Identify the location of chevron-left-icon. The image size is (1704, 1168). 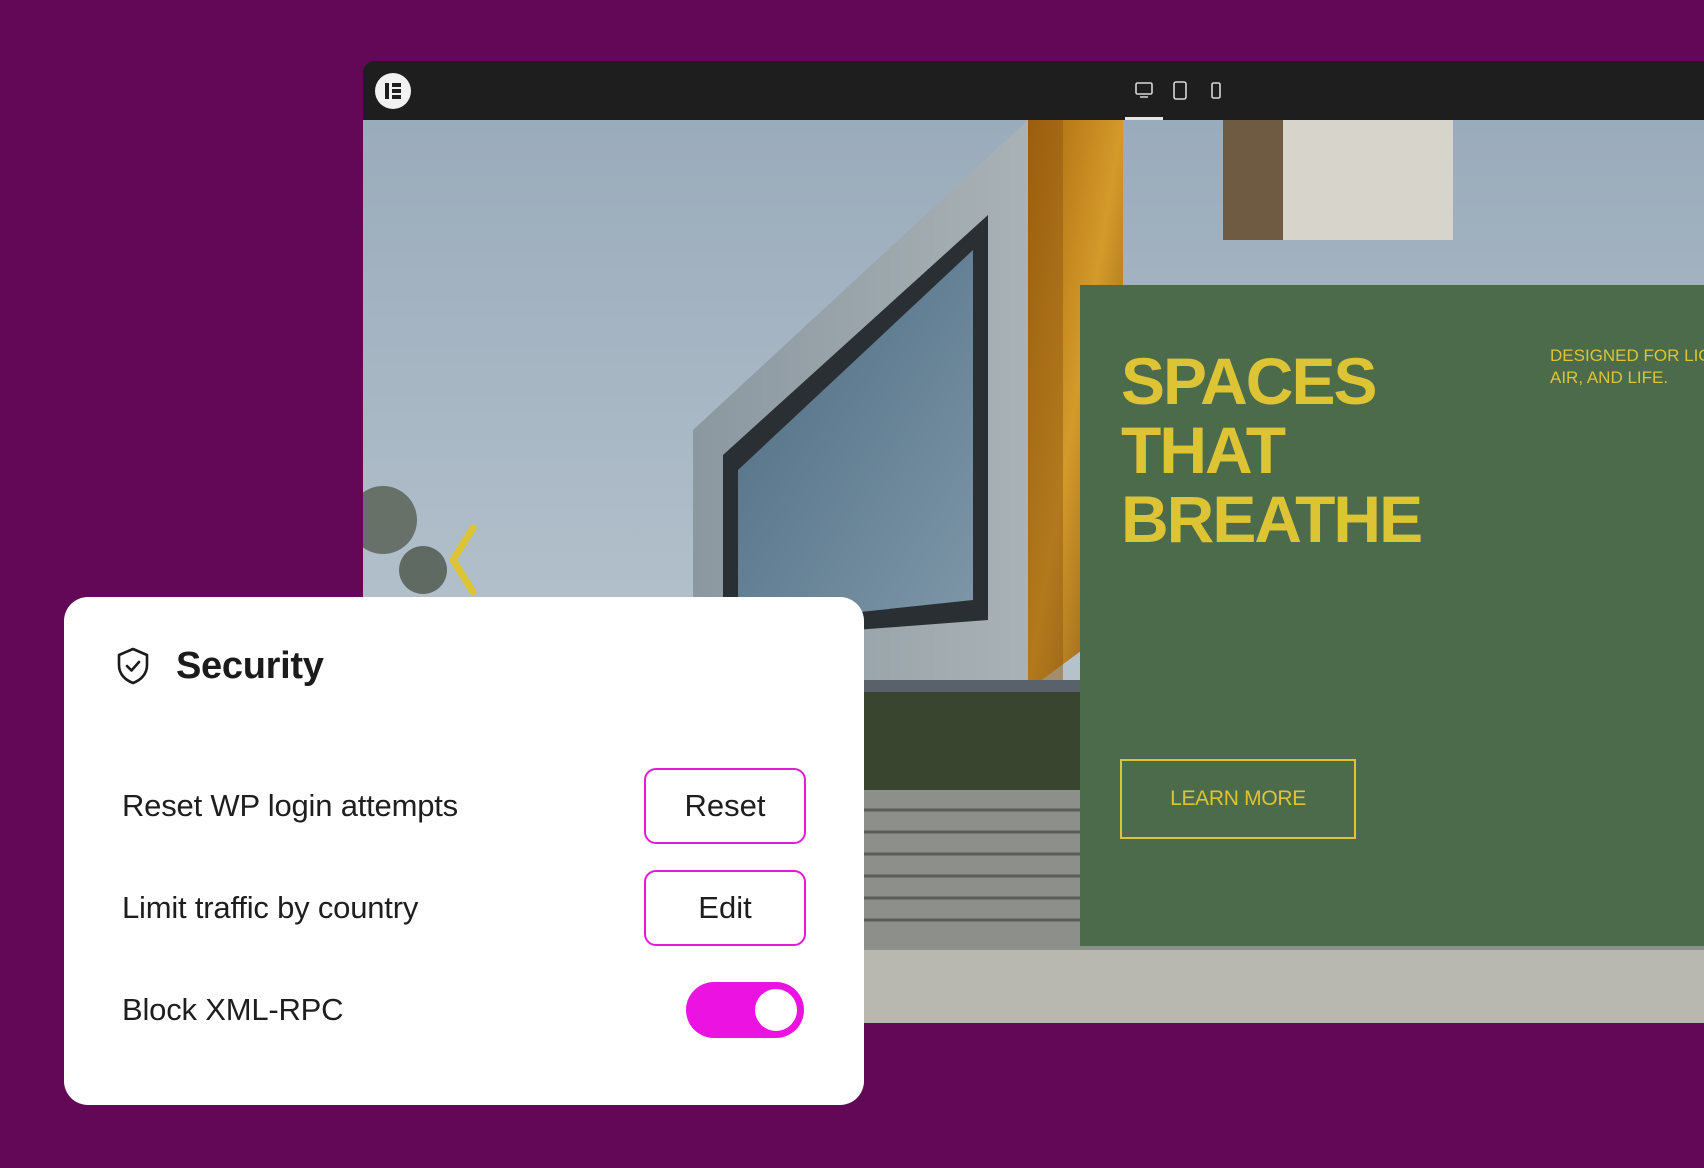
(463, 560).